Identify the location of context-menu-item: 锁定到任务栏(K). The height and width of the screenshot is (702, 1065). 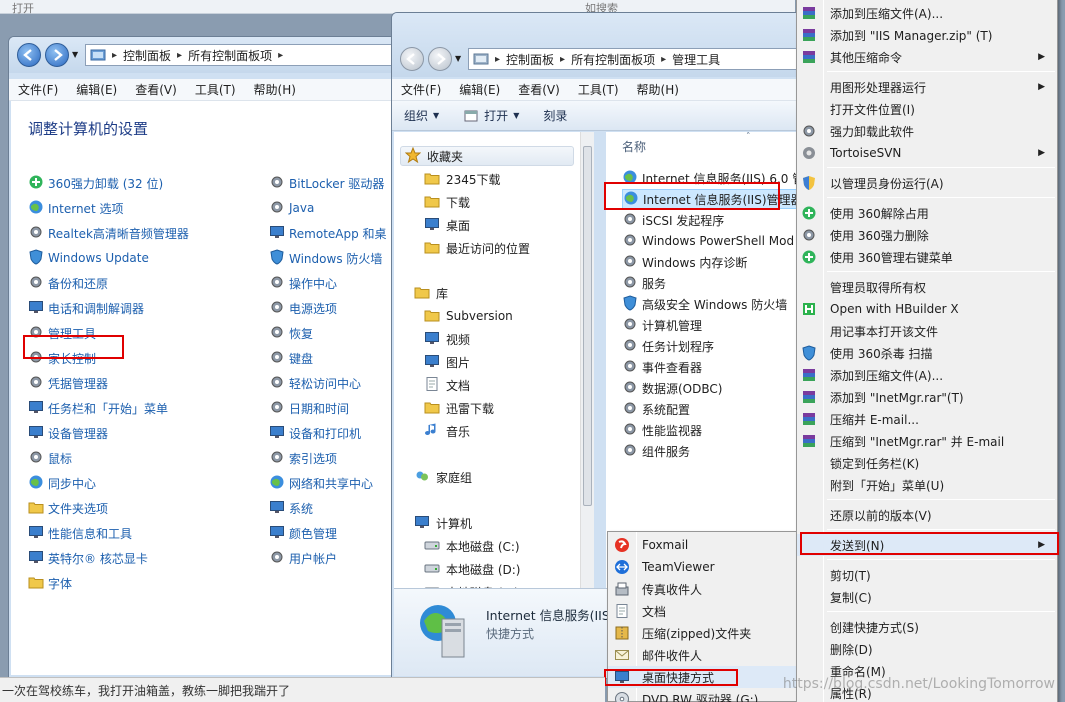
(927, 463).